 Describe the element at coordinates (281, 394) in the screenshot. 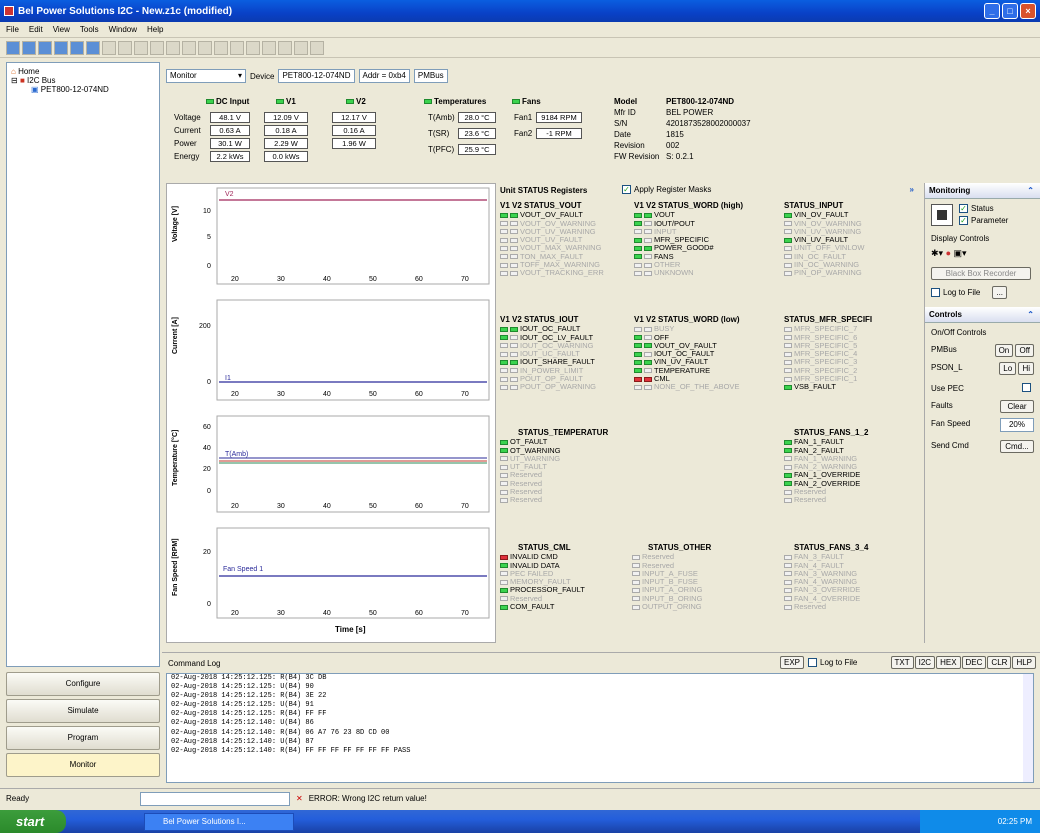

I see `xtick-label: 30` at that location.